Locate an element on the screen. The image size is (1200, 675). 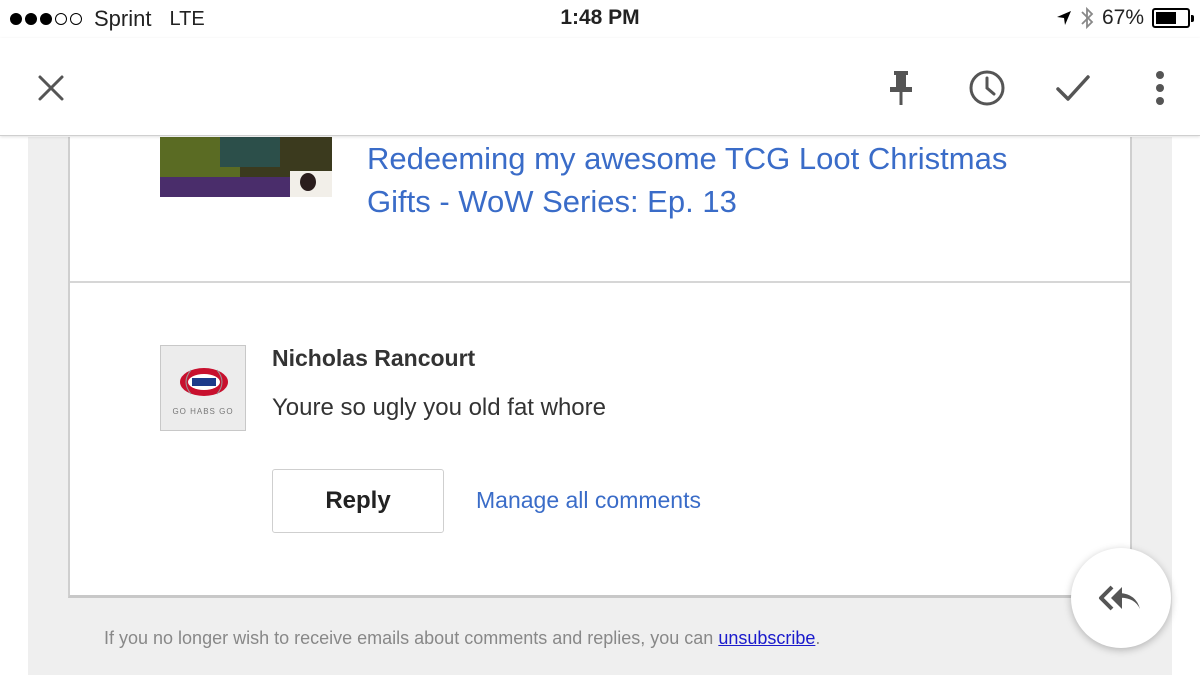
reply-all-icon is located at coordinates (1119, 598).